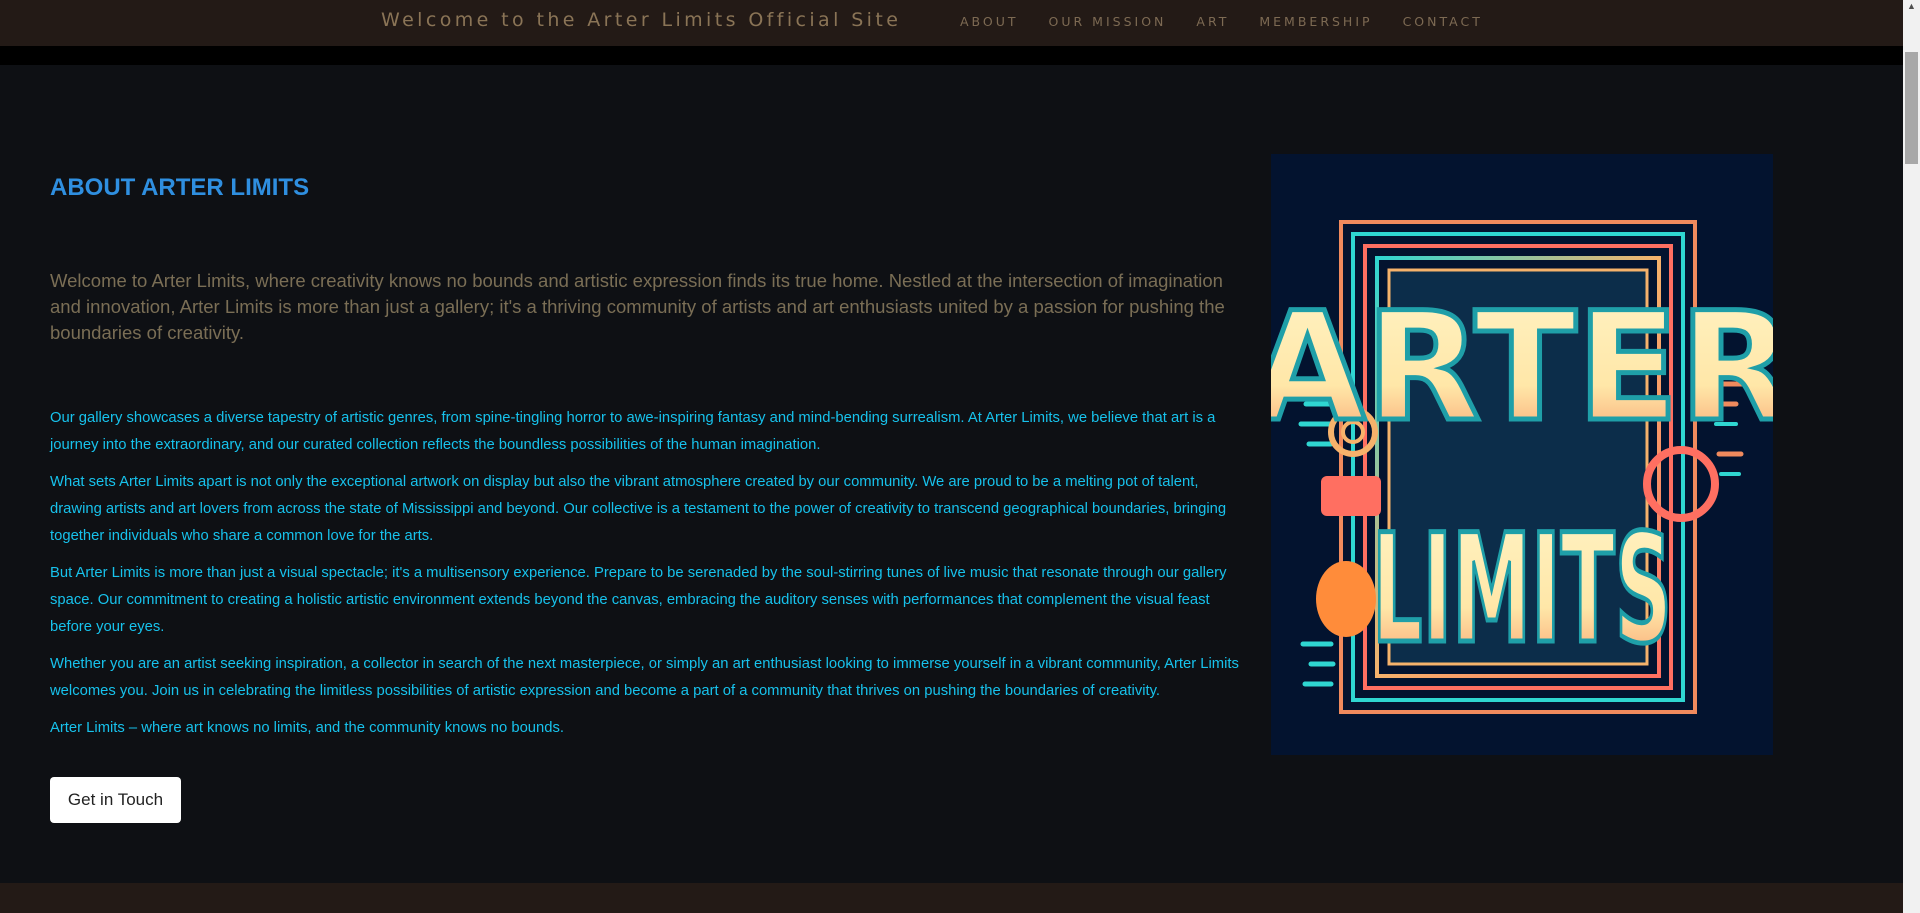  I want to click on poster-line-1: ARTER, so click(1522, 368).